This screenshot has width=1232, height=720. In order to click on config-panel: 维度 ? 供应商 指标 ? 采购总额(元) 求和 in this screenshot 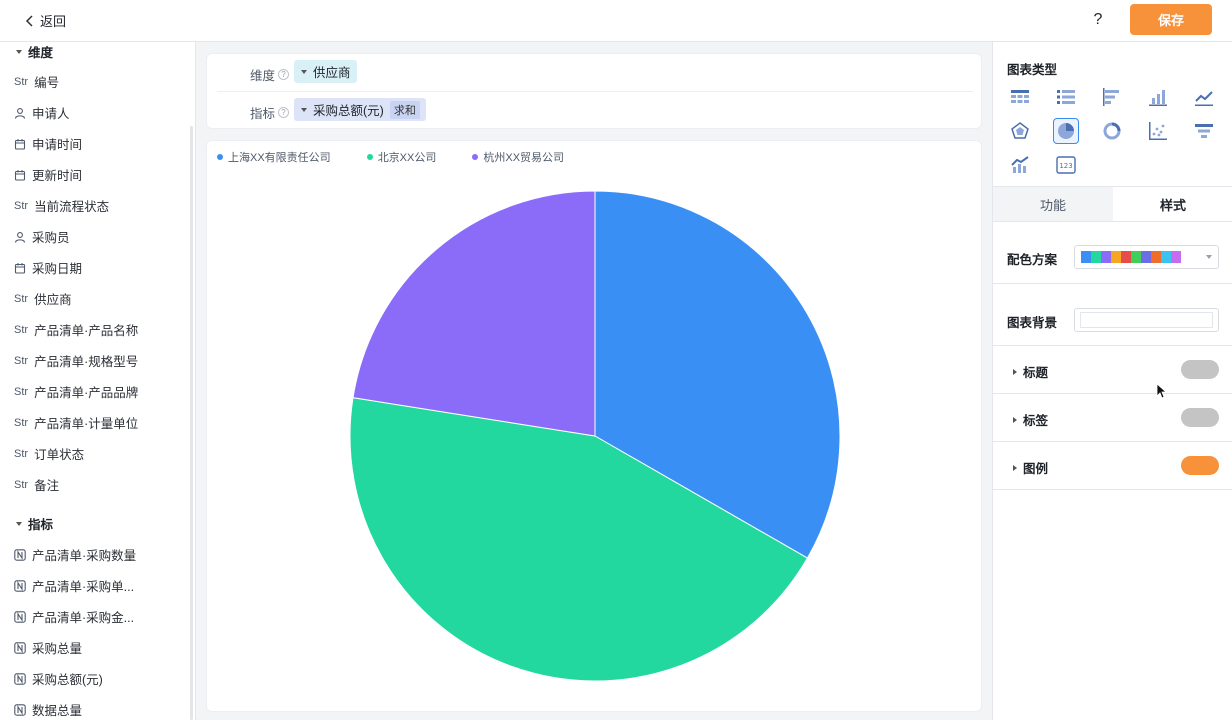, I will do `click(594, 91)`.